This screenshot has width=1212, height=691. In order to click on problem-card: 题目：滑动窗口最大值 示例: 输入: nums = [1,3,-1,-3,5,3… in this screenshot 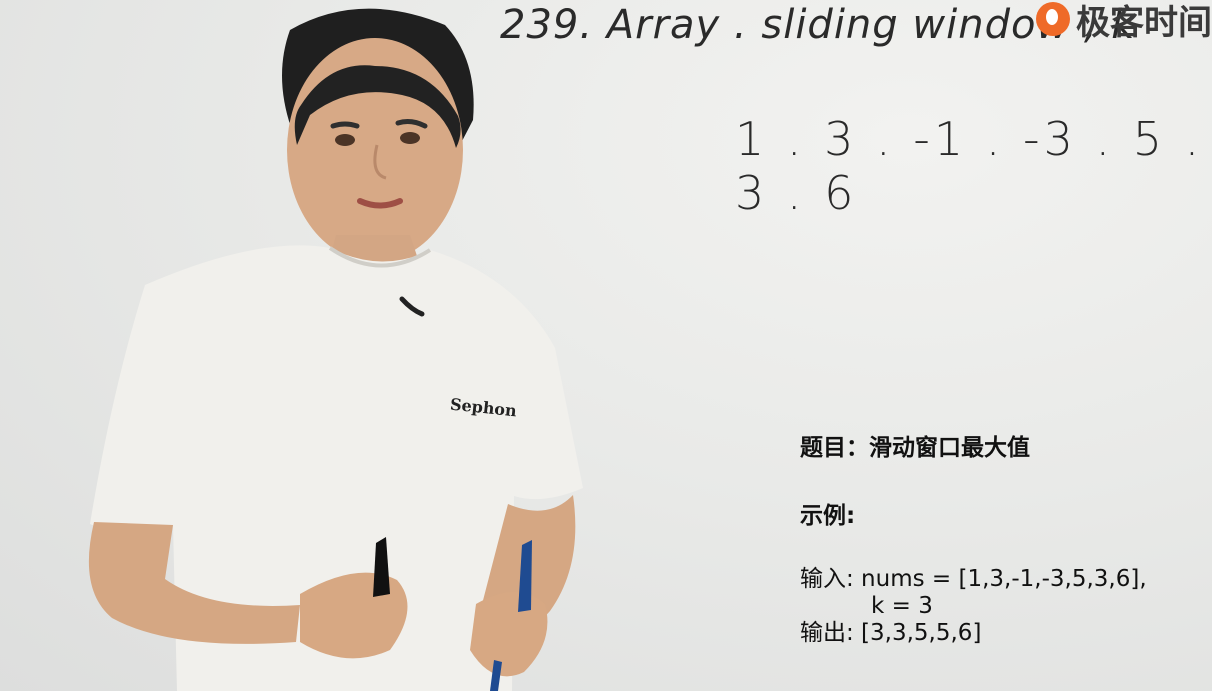, I will do `click(973, 537)`.